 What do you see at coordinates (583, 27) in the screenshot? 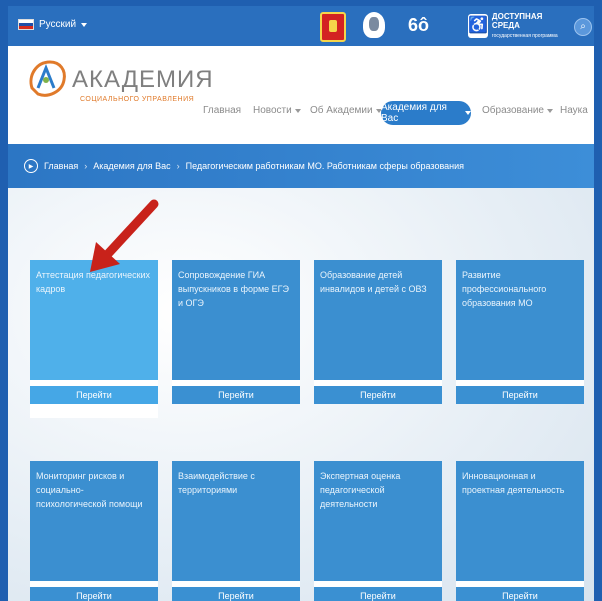
I see `search-icon: ⌕` at bounding box center [583, 27].